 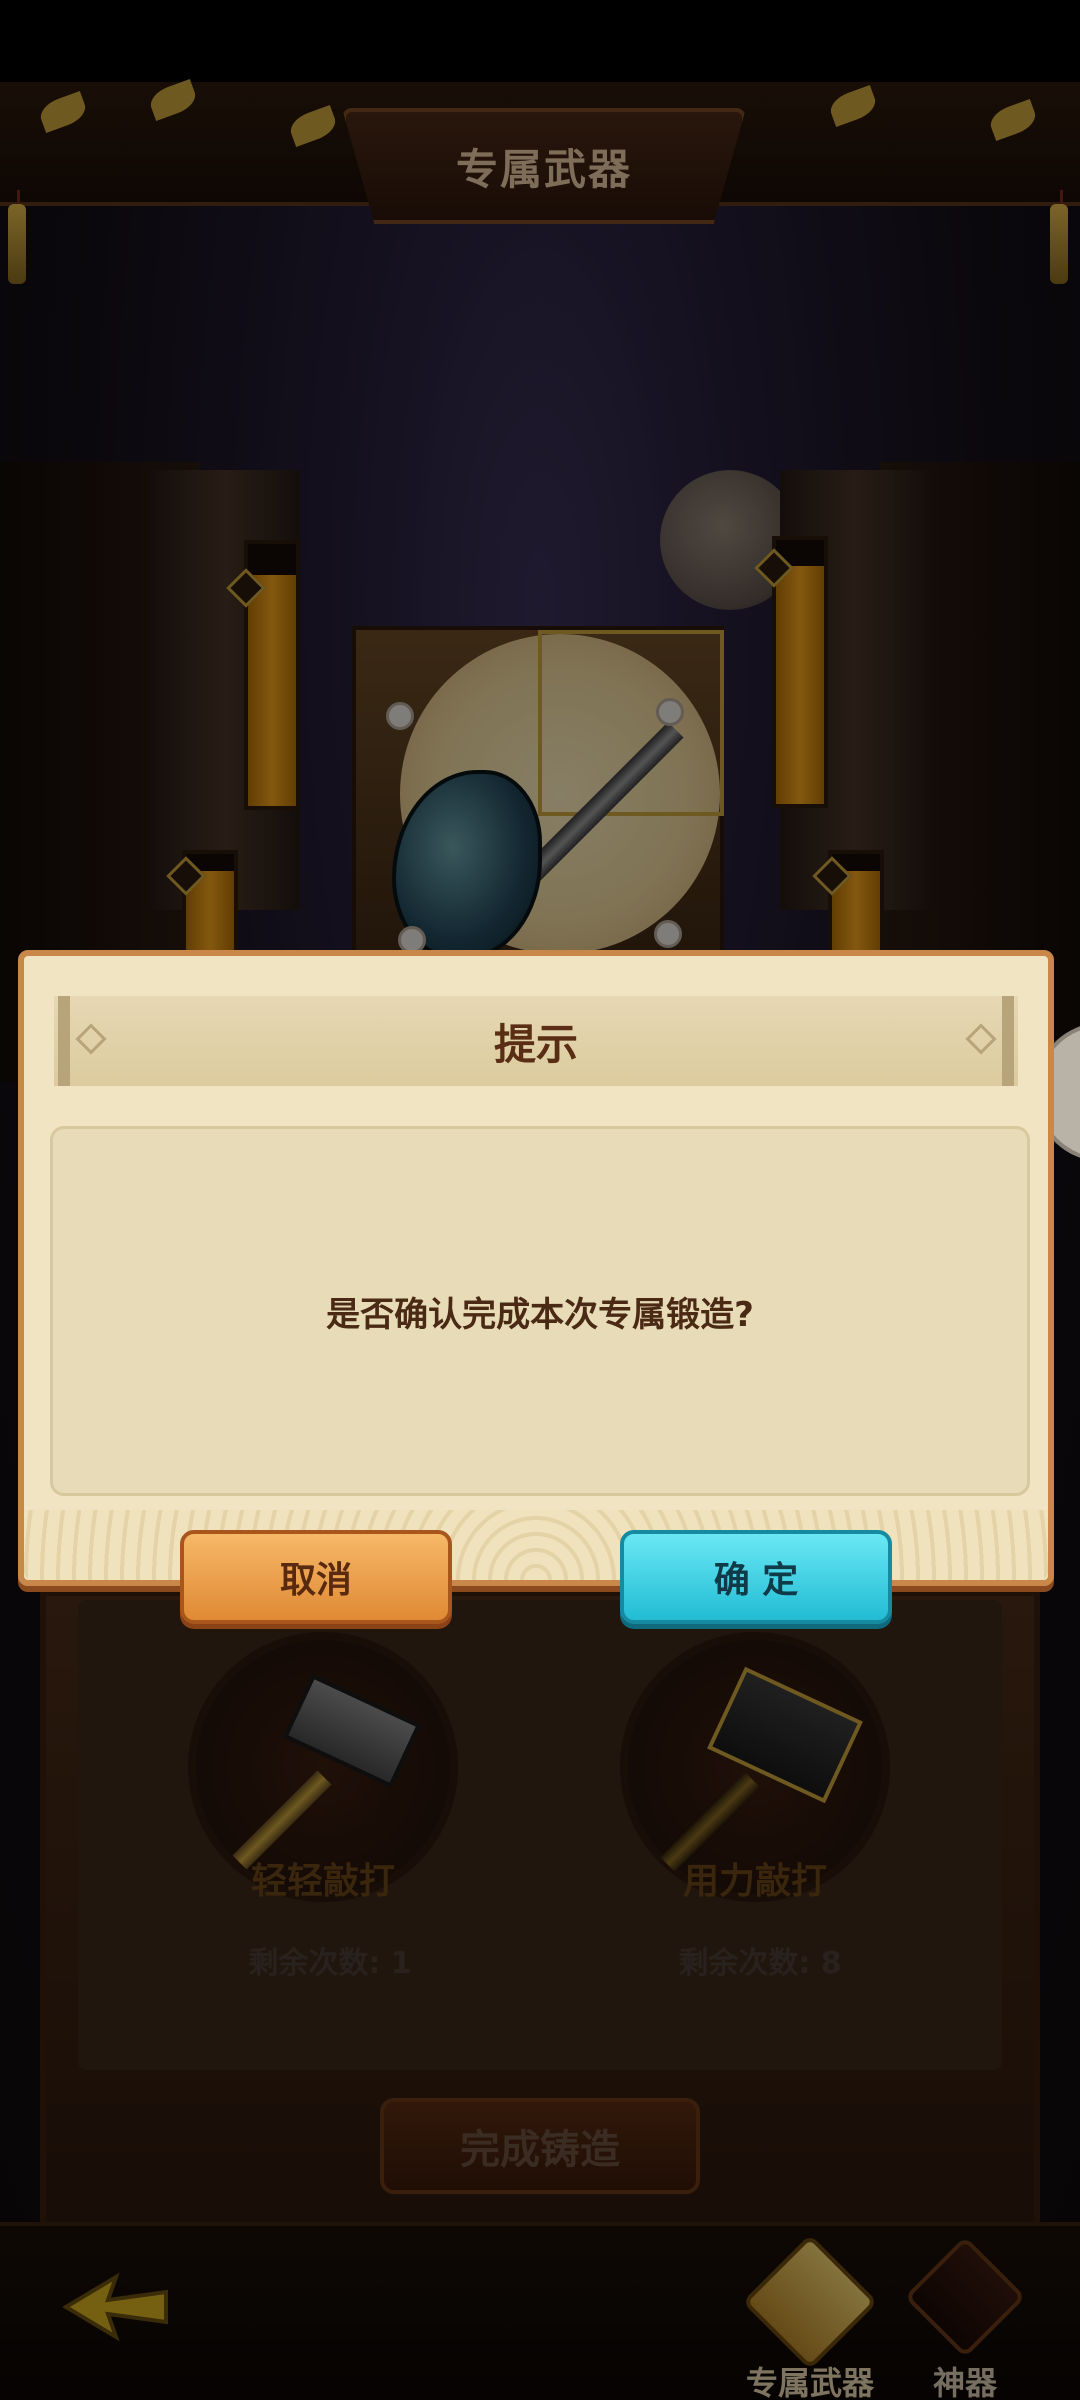 I want to click on dialog-body: 是否确认完成本次专属锻造?, so click(x=540, y=1311).